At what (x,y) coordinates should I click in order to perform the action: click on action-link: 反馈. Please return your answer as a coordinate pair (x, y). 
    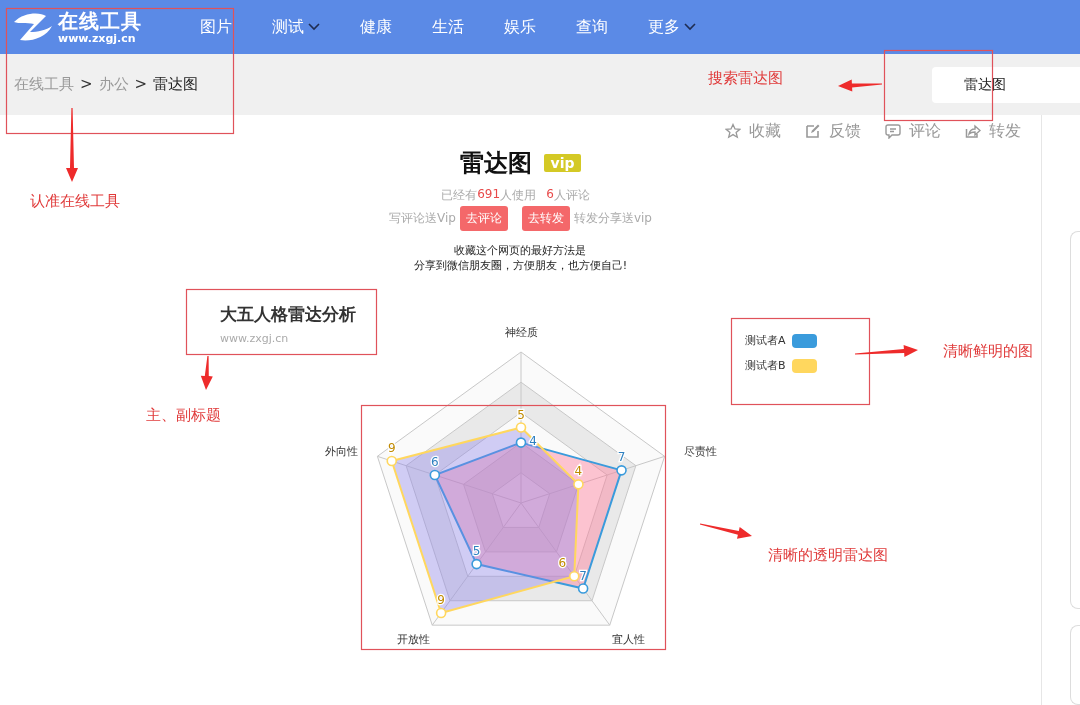
    Looking at the image, I should click on (833, 131).